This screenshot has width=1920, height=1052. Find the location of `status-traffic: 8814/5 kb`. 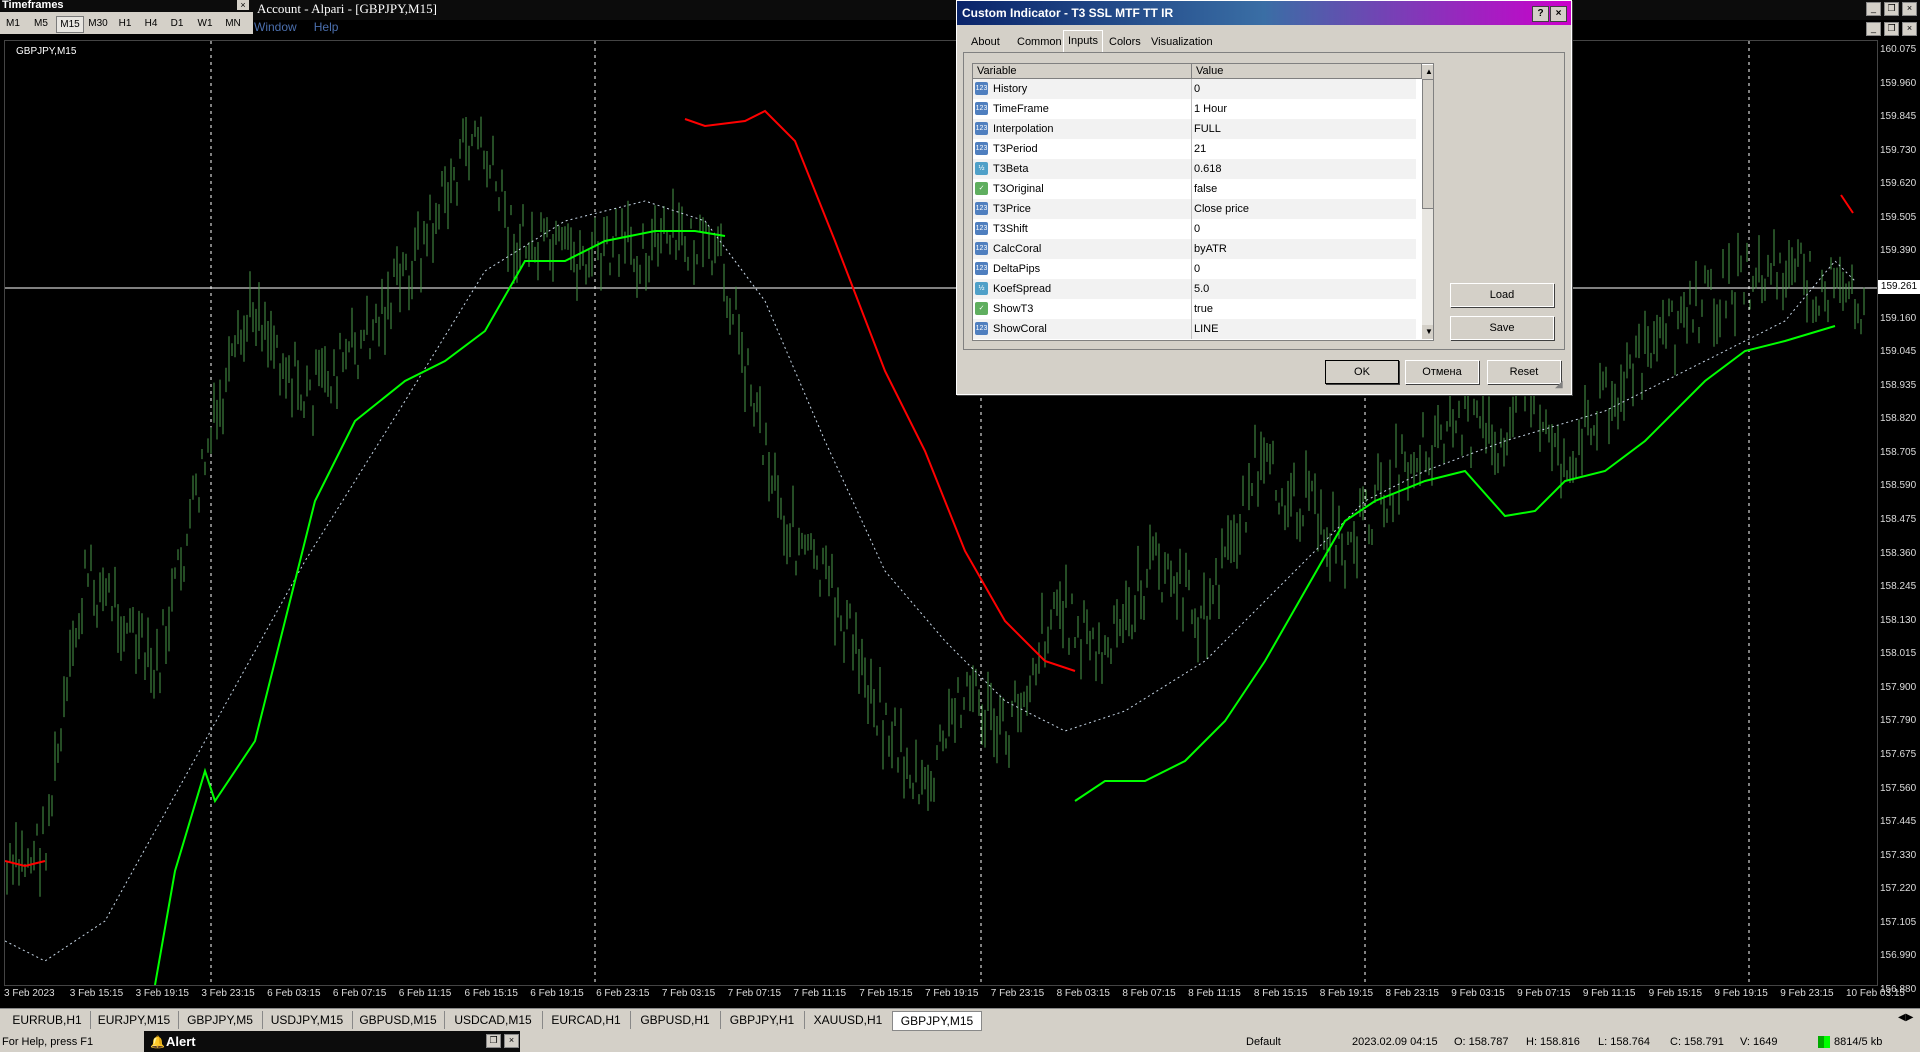

status-traffic: 8814/5 kb is located at coordinates (1858, 1042).